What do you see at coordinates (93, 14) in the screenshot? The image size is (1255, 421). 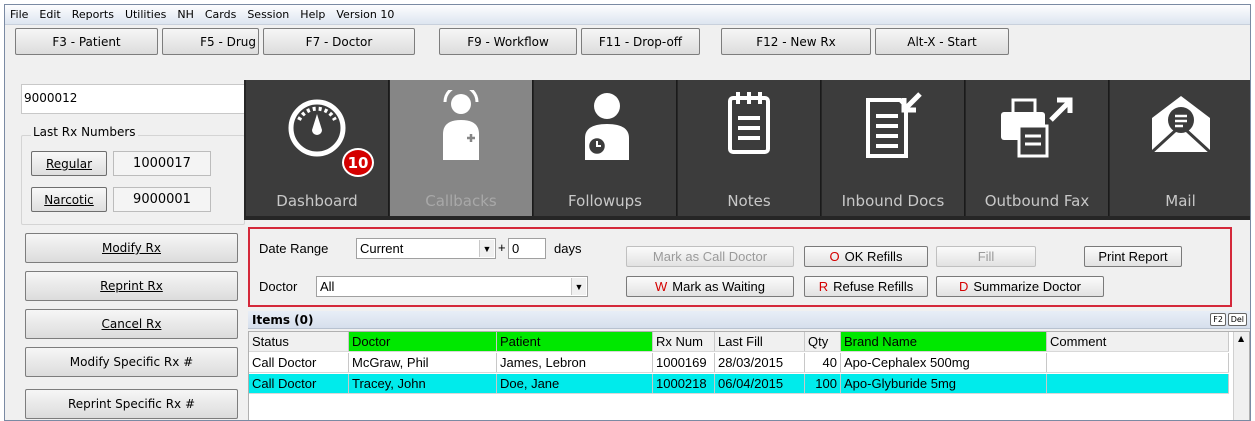 I see `menu-reports: Reports` at bounding box center [93, 14].